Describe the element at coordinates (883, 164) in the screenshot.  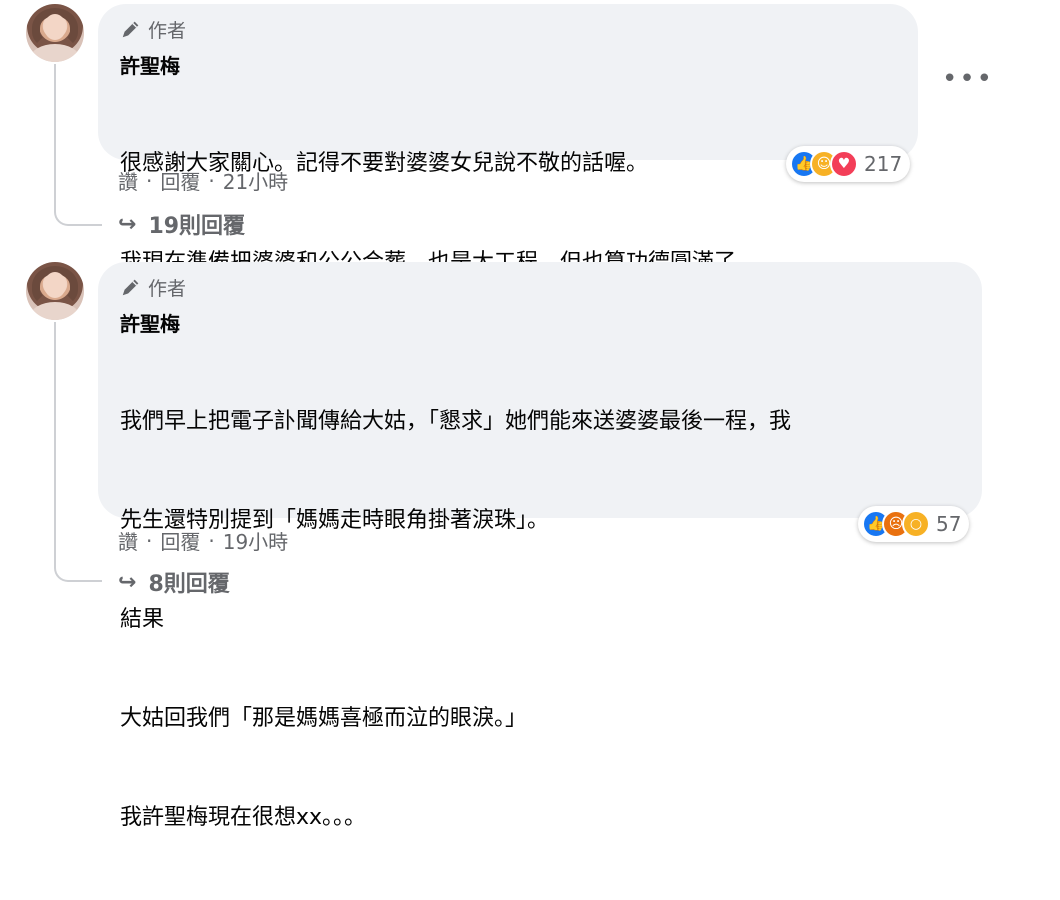
I see `reaction-count: 217` at that location.